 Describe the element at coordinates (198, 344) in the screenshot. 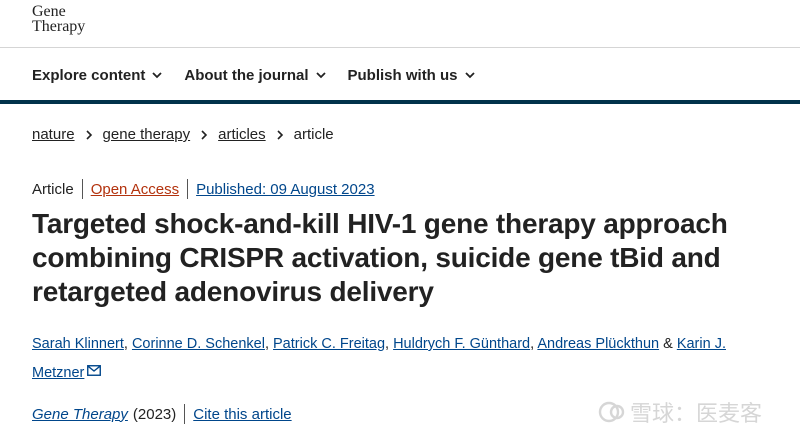

I see `author-link: Corinne D. Schenkel` at that location.